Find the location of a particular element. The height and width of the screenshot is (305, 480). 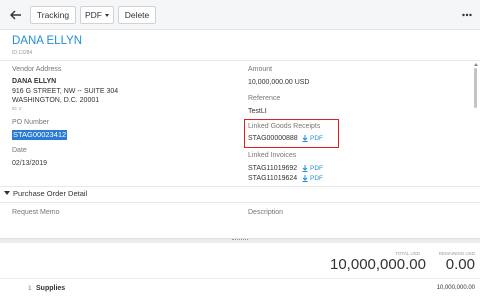

reference-label: Reference is located at coordinates (264, 98).